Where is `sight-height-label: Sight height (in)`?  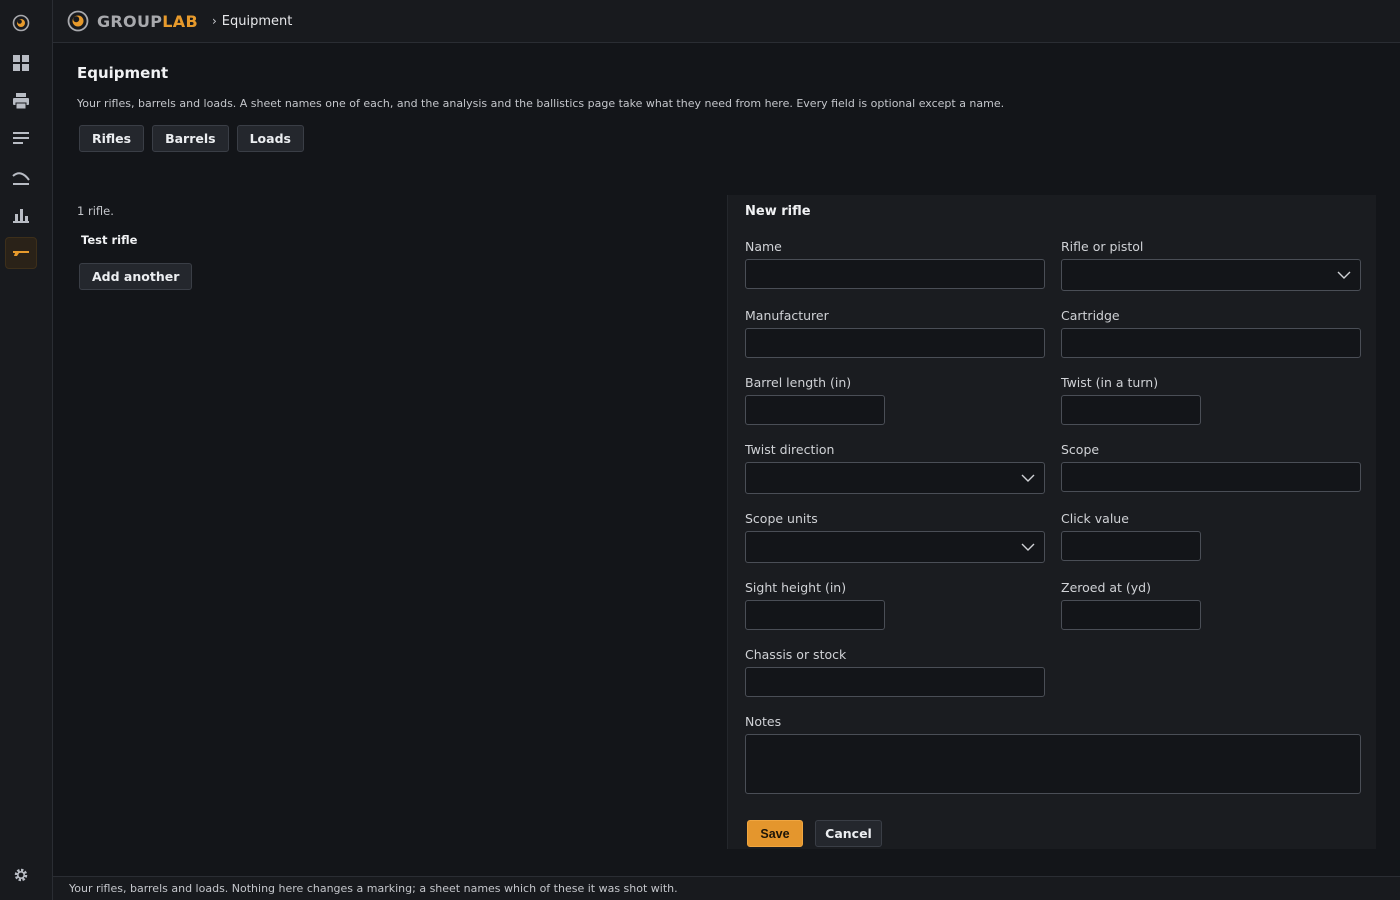 sight-height-label: Sight height (in) is located at coordinates (796, 587).